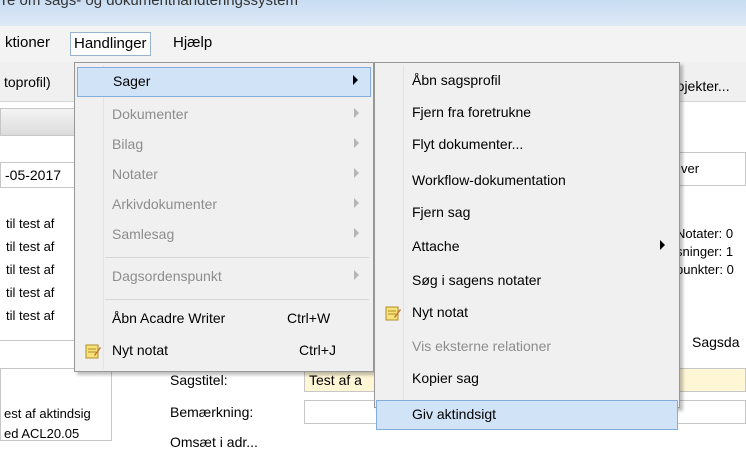 Image resolution: width=746 pixels, height=450 pixels. What do you see at coordinates (27, 82) in the screenshot?
I see `toolbar-button-profil: toprofil)` at bounding box center [27, 82].